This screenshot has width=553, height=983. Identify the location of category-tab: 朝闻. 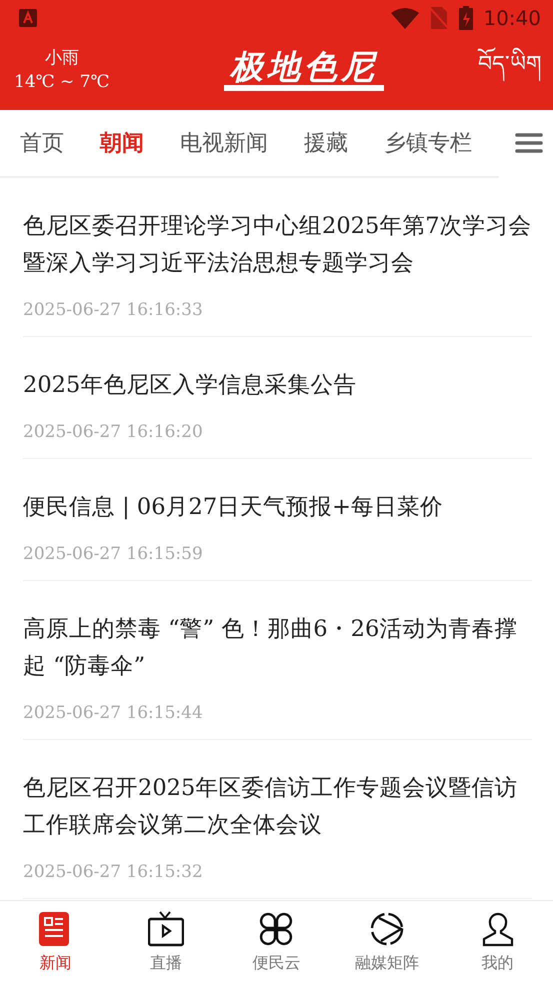
(122, 143).